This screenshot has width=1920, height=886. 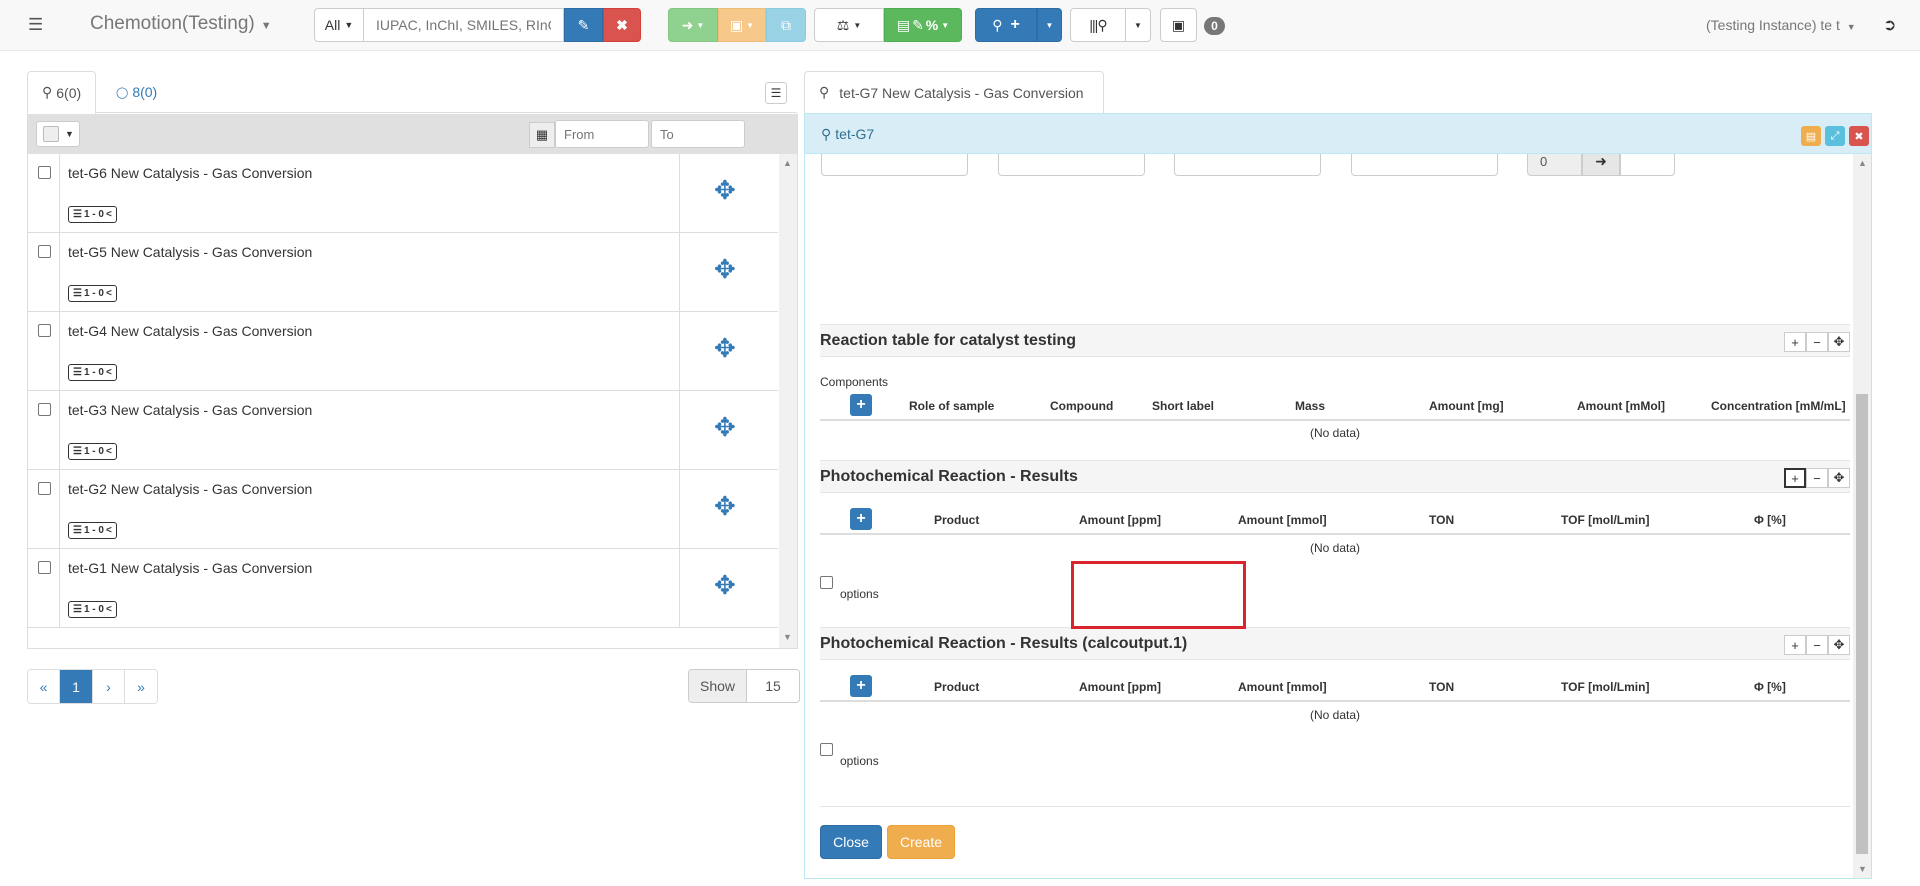 What do you see at coordinates (190, 331) in the screenshot?
I see `row-title: tet-G4 New Catalysis - Gas Conversion` at bounding box center [190, 331].